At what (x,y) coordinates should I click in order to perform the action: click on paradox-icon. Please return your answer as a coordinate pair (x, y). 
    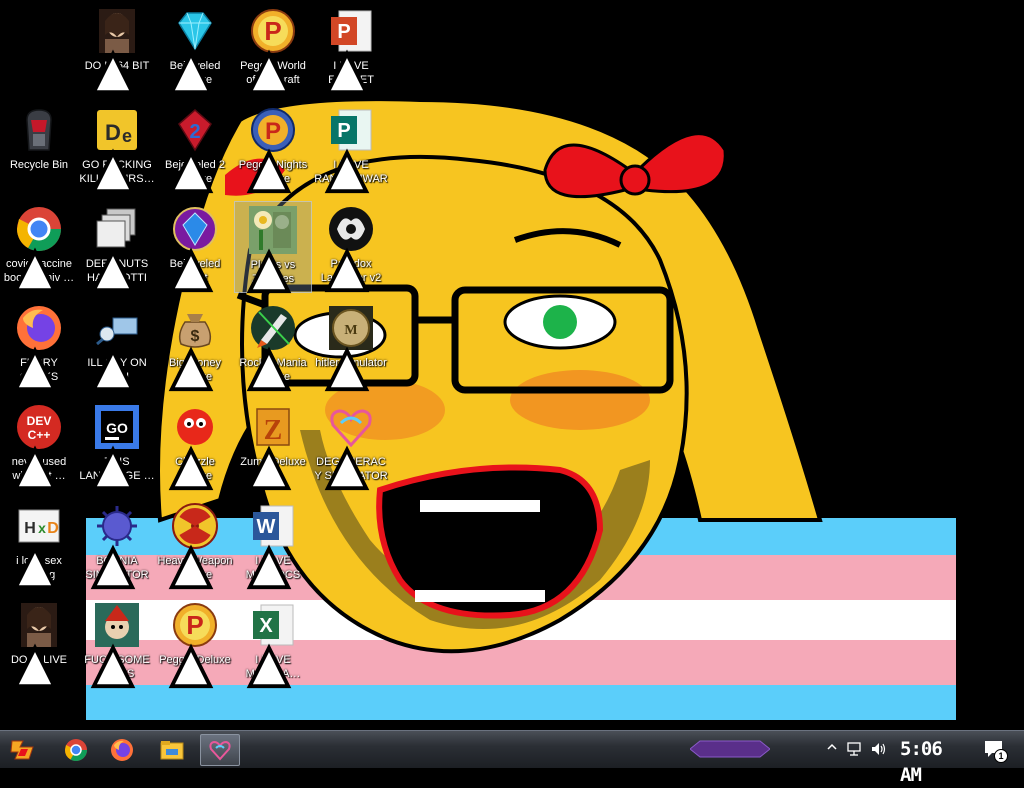
    Looking at the image, I should click on (349, 249).